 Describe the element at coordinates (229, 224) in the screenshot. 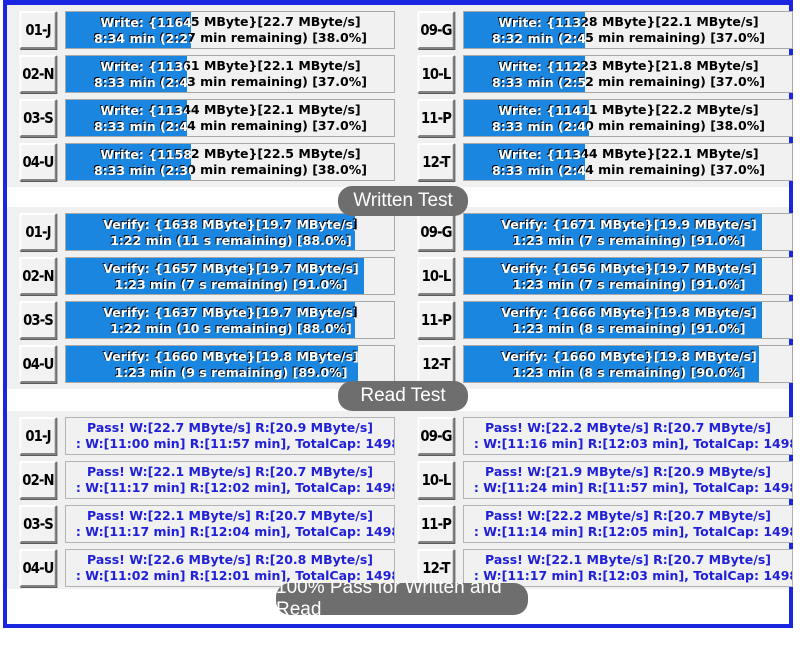

I see `progress-line-1: Verify: {1638 MByte}[19.7 MByte/s]` at that location.